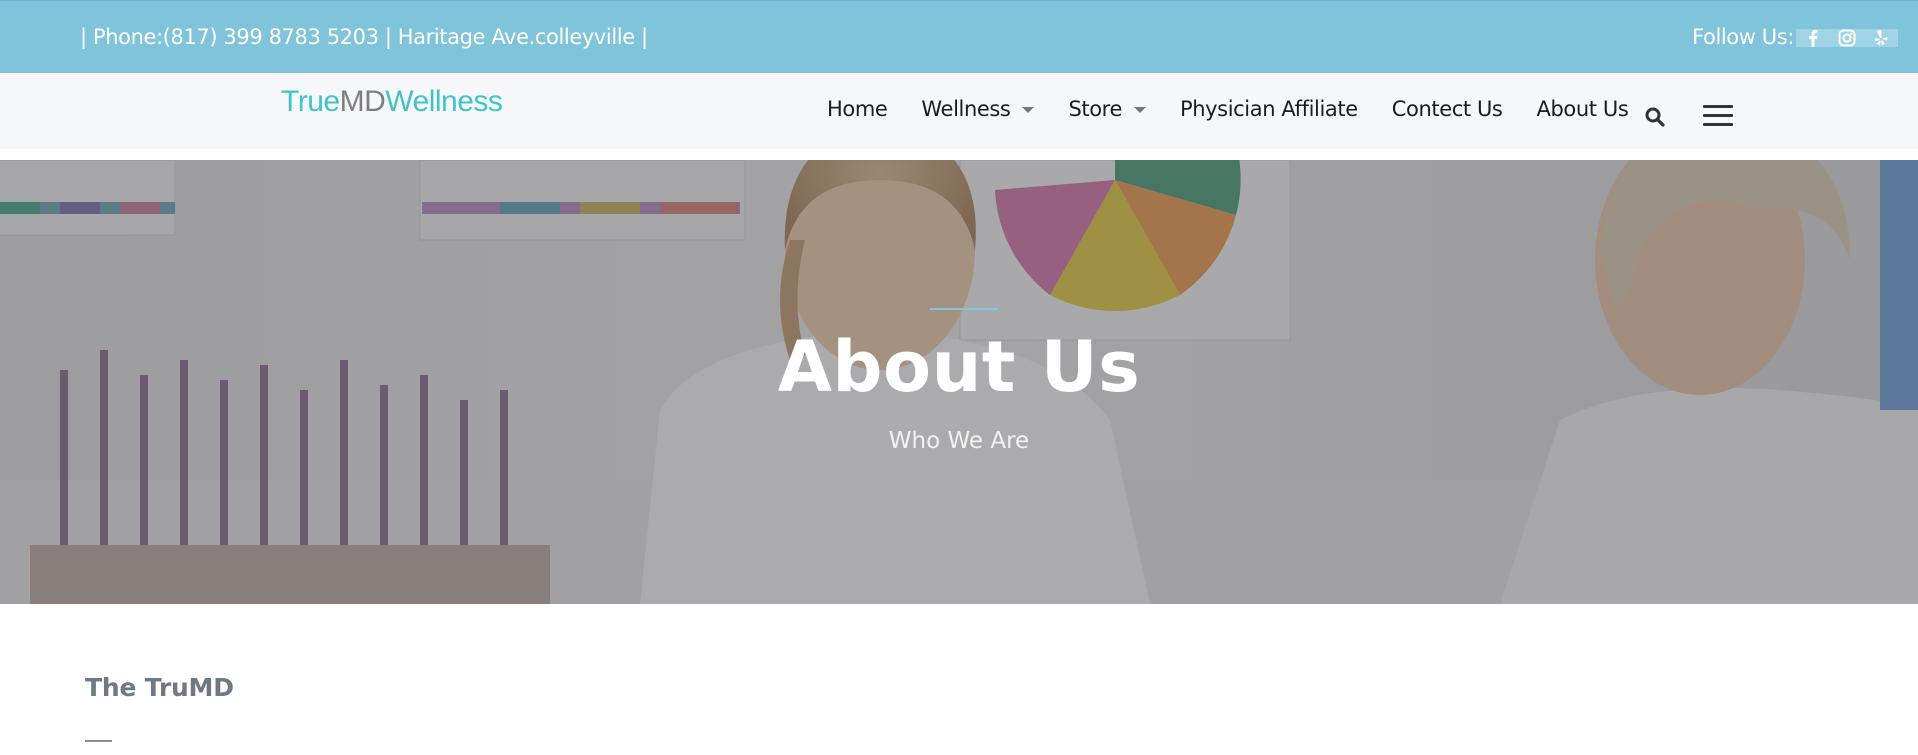 This screenshot has height=755, width=1918. I want to click on facebook-icon, so click(1813, 38).